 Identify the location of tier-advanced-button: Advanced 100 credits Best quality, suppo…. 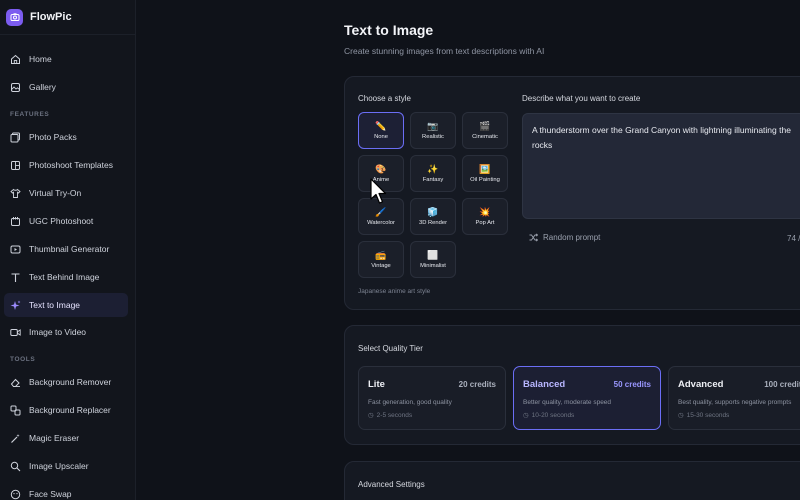
(734, 398).